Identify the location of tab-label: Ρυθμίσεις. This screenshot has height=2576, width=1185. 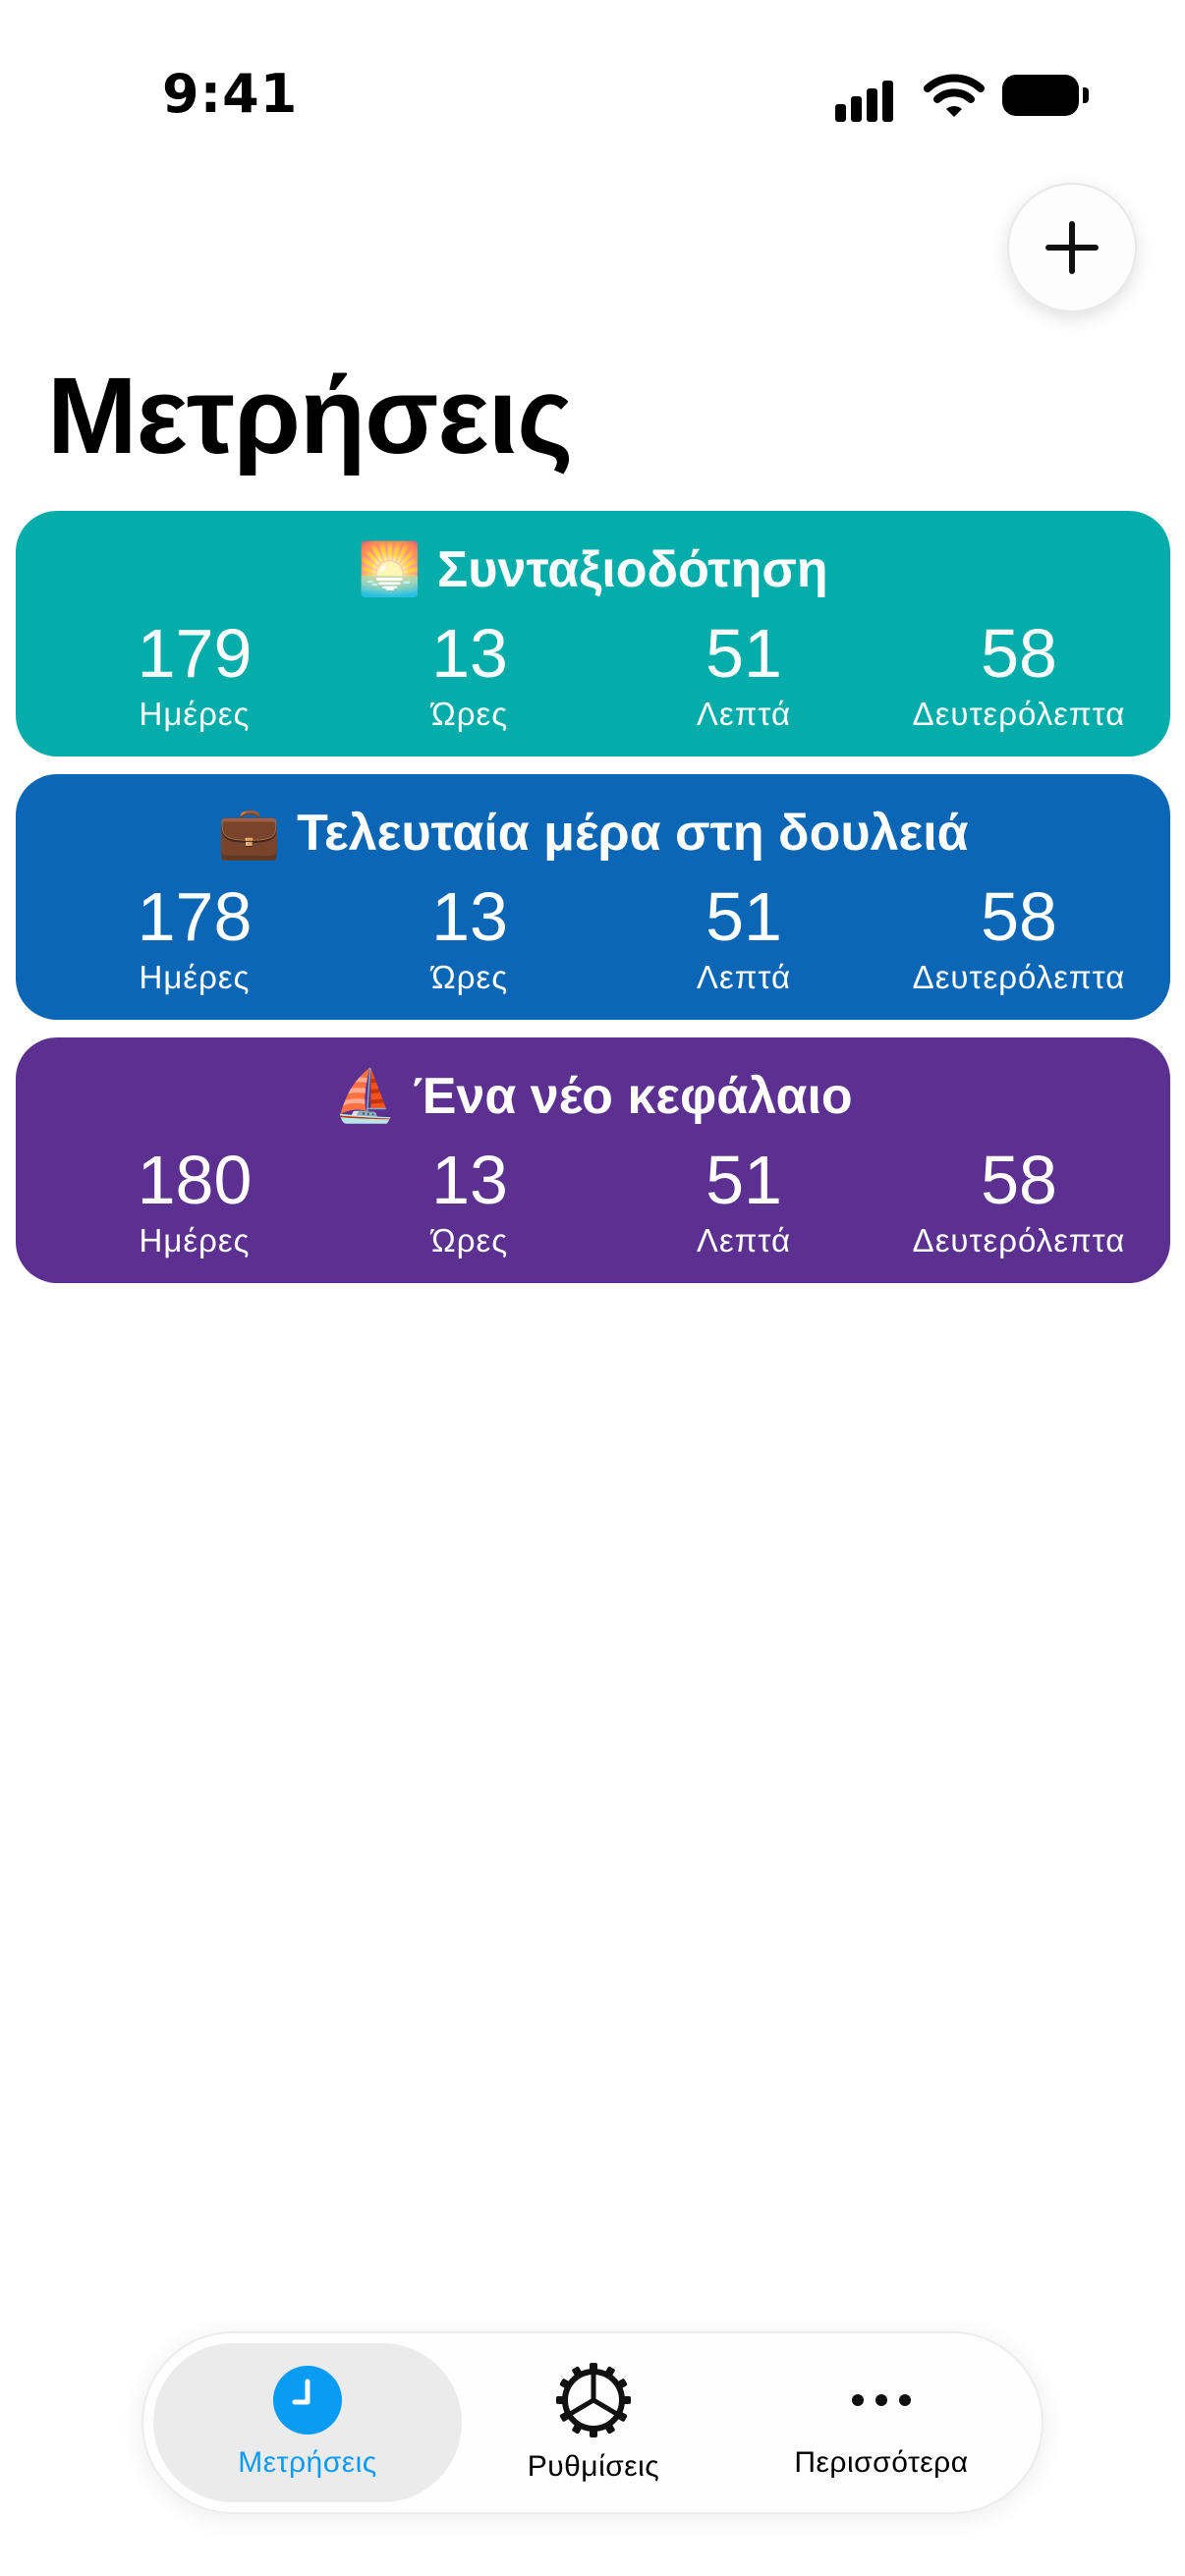
(594, 2466).